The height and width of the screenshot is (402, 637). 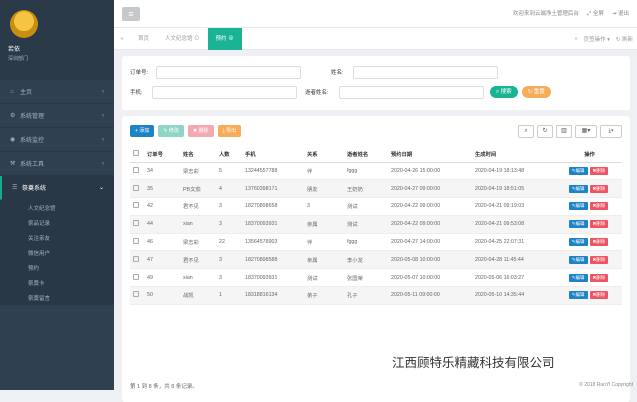 I want to click on edit-button: ✎ 修改, so click(x=171, y=131).